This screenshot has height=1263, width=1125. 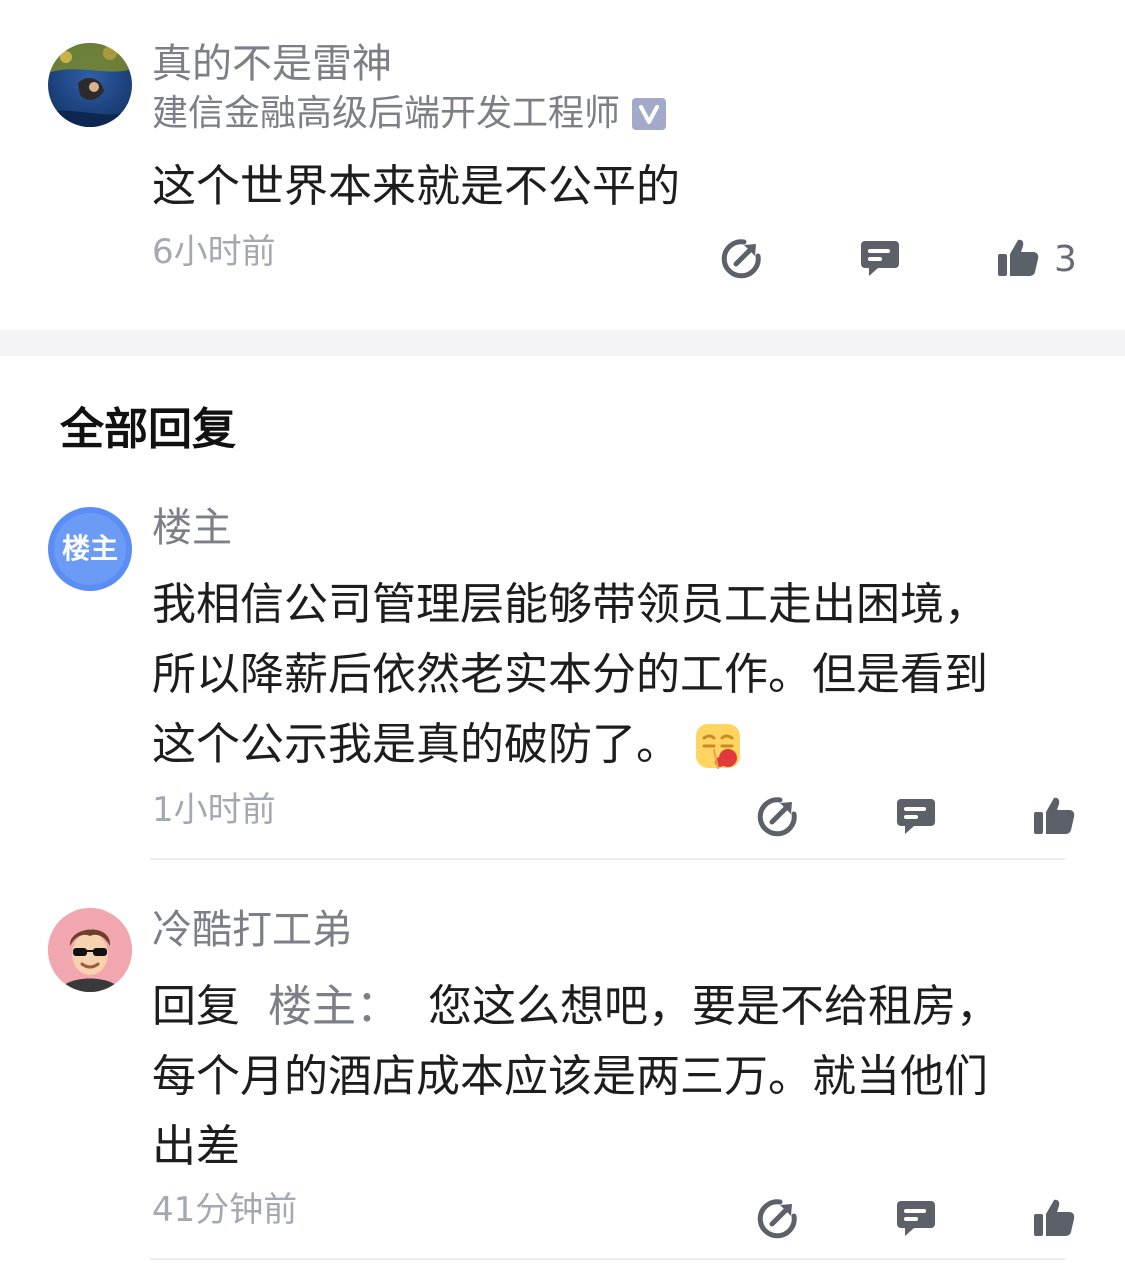 What do you see at coordinates (386, 113) in the screenshot?
I see `job-title-text: 建信金融高级后端开发工程师` at bounding box center [386, 113].